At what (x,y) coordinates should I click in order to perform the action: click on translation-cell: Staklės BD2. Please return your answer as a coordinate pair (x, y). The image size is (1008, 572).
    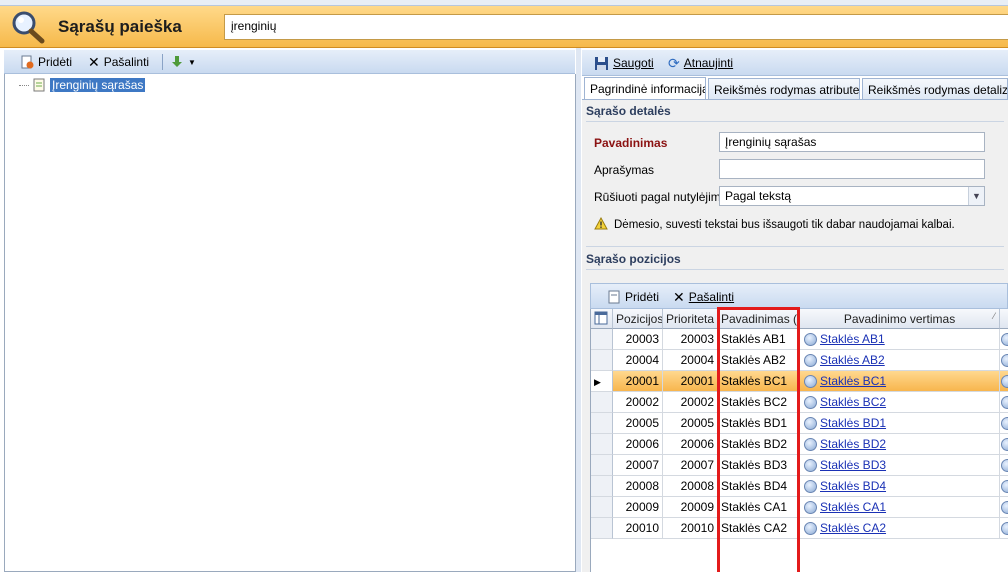
    Looking at the image, I should click on (900, 444).